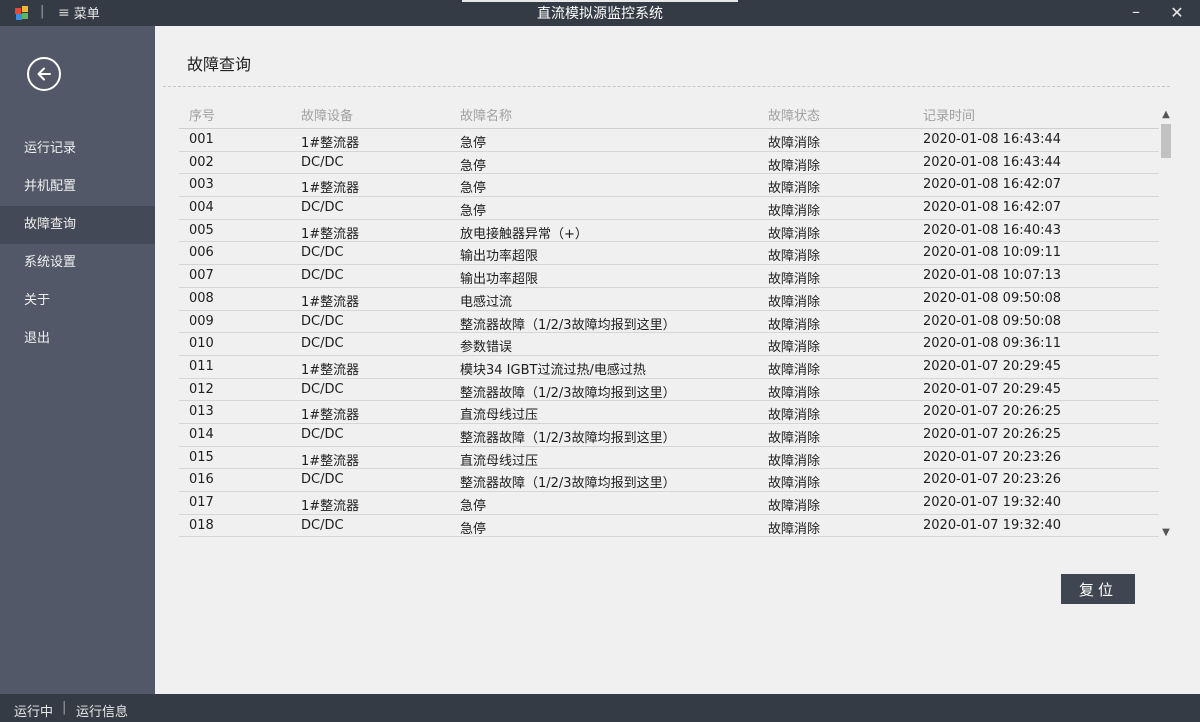 The height and width of the screenshot is (722, 1200). What do you see at coordinates (669, 254) in the screenshot?
I see `table-row: 006 DC/DC 输出功率超限 故障消除 2020-01-08 10:09:11` at bounding box center [669, 254].